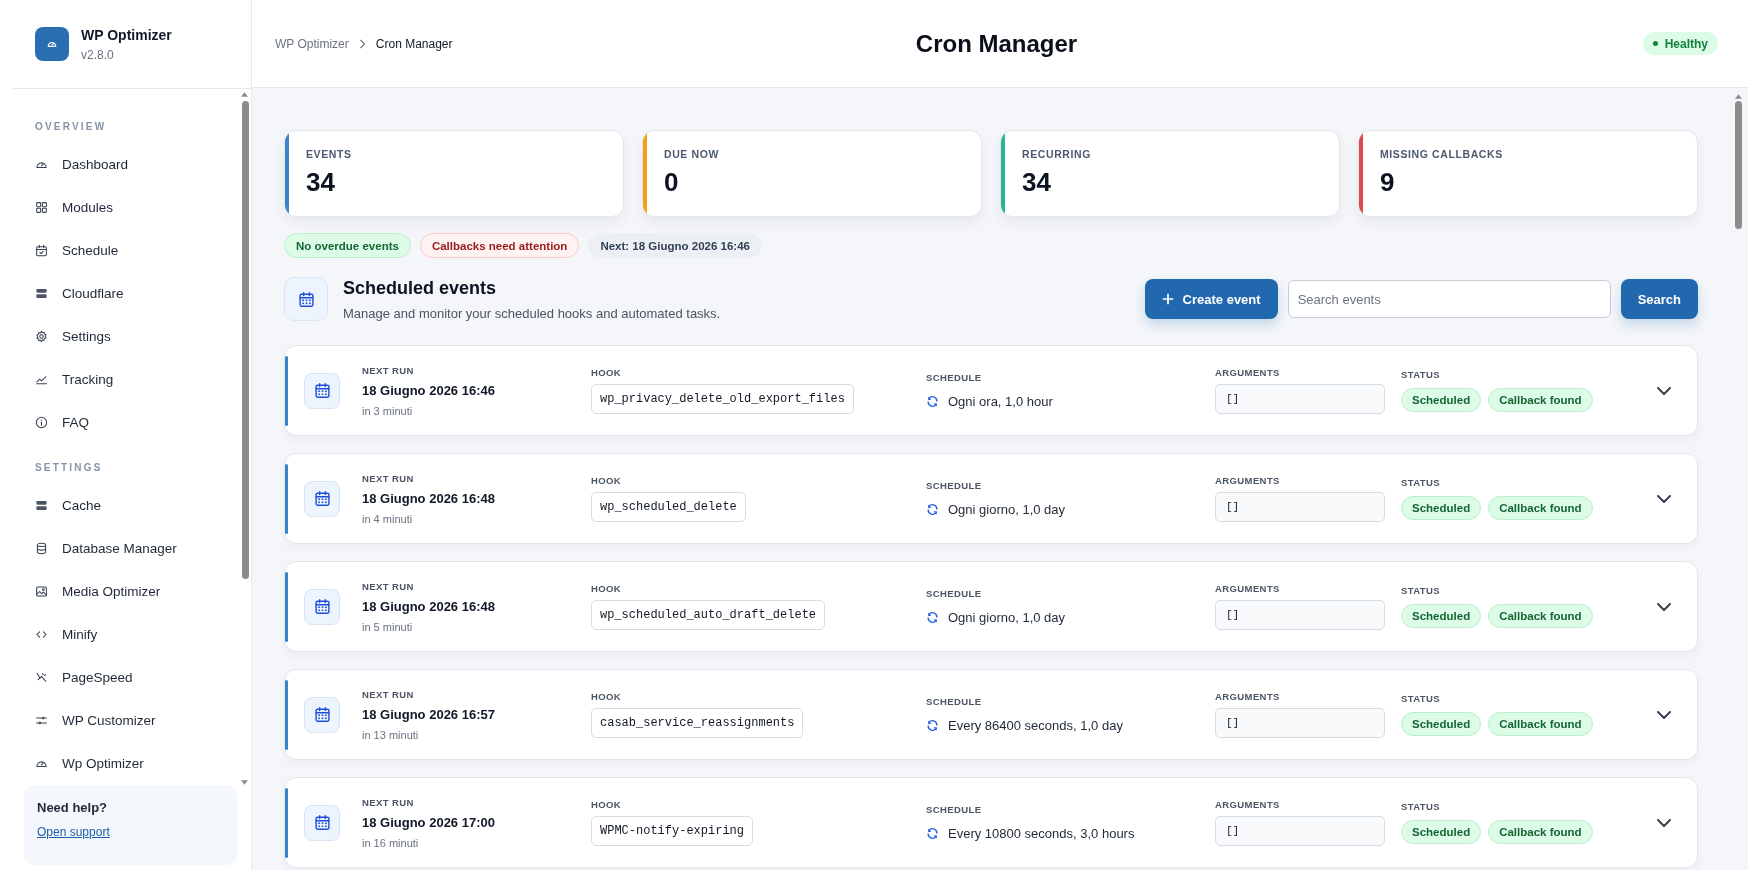  Describe the element at coordinates (130, 293) in the screenshot. I see `nav-item: Cloudflare` at that location.